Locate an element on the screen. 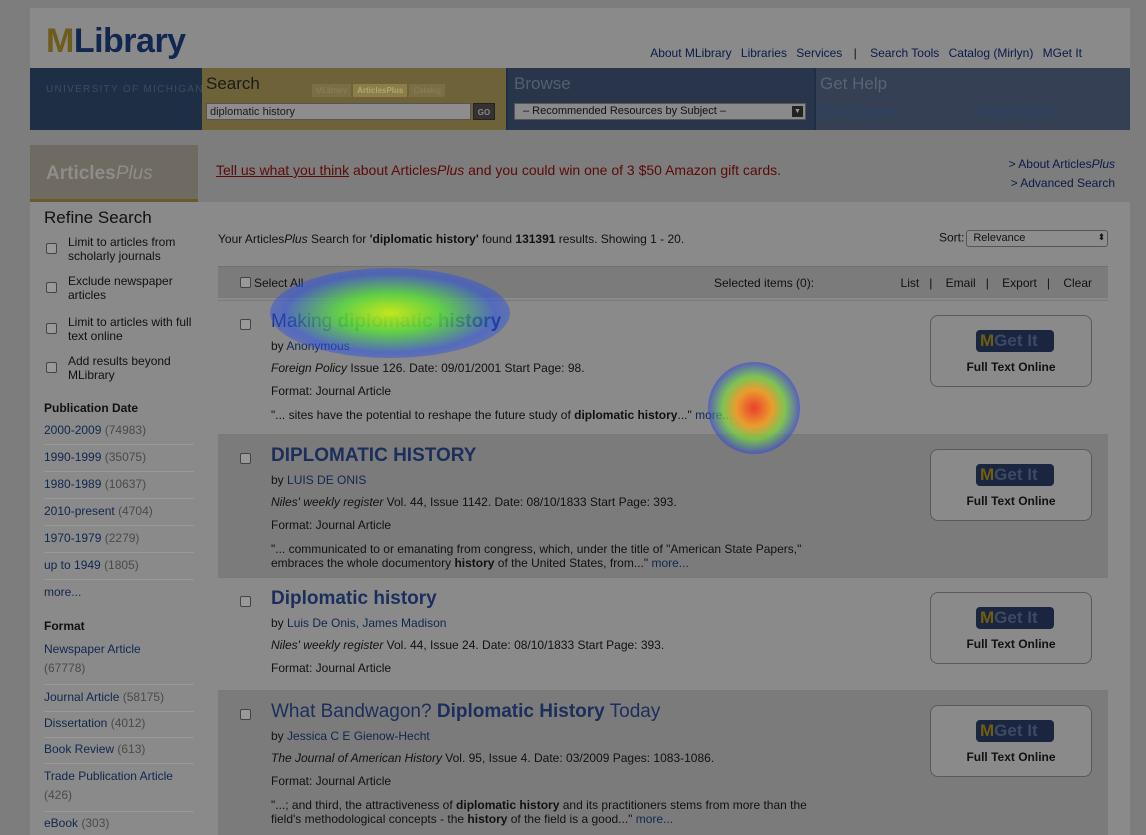 Image resolution: width=1146 pixels, height=835 pixels. ask-librarian-link: Ask a Librarian is located at coordinates (860, 111).